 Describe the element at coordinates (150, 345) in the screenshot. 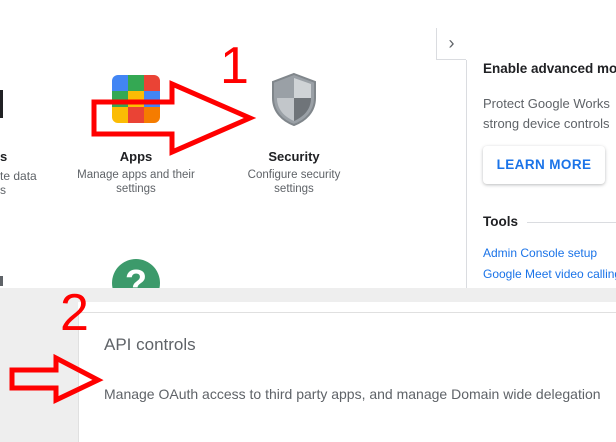

I see `api-controls-title: API controls` at that location.